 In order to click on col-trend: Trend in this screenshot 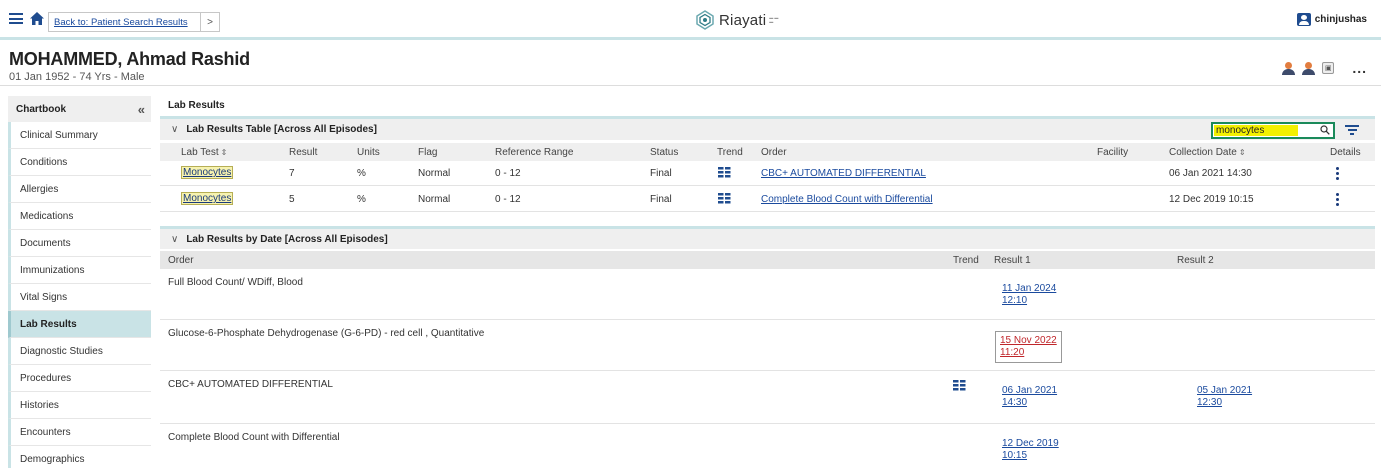, I will do `click(966, 260)`.